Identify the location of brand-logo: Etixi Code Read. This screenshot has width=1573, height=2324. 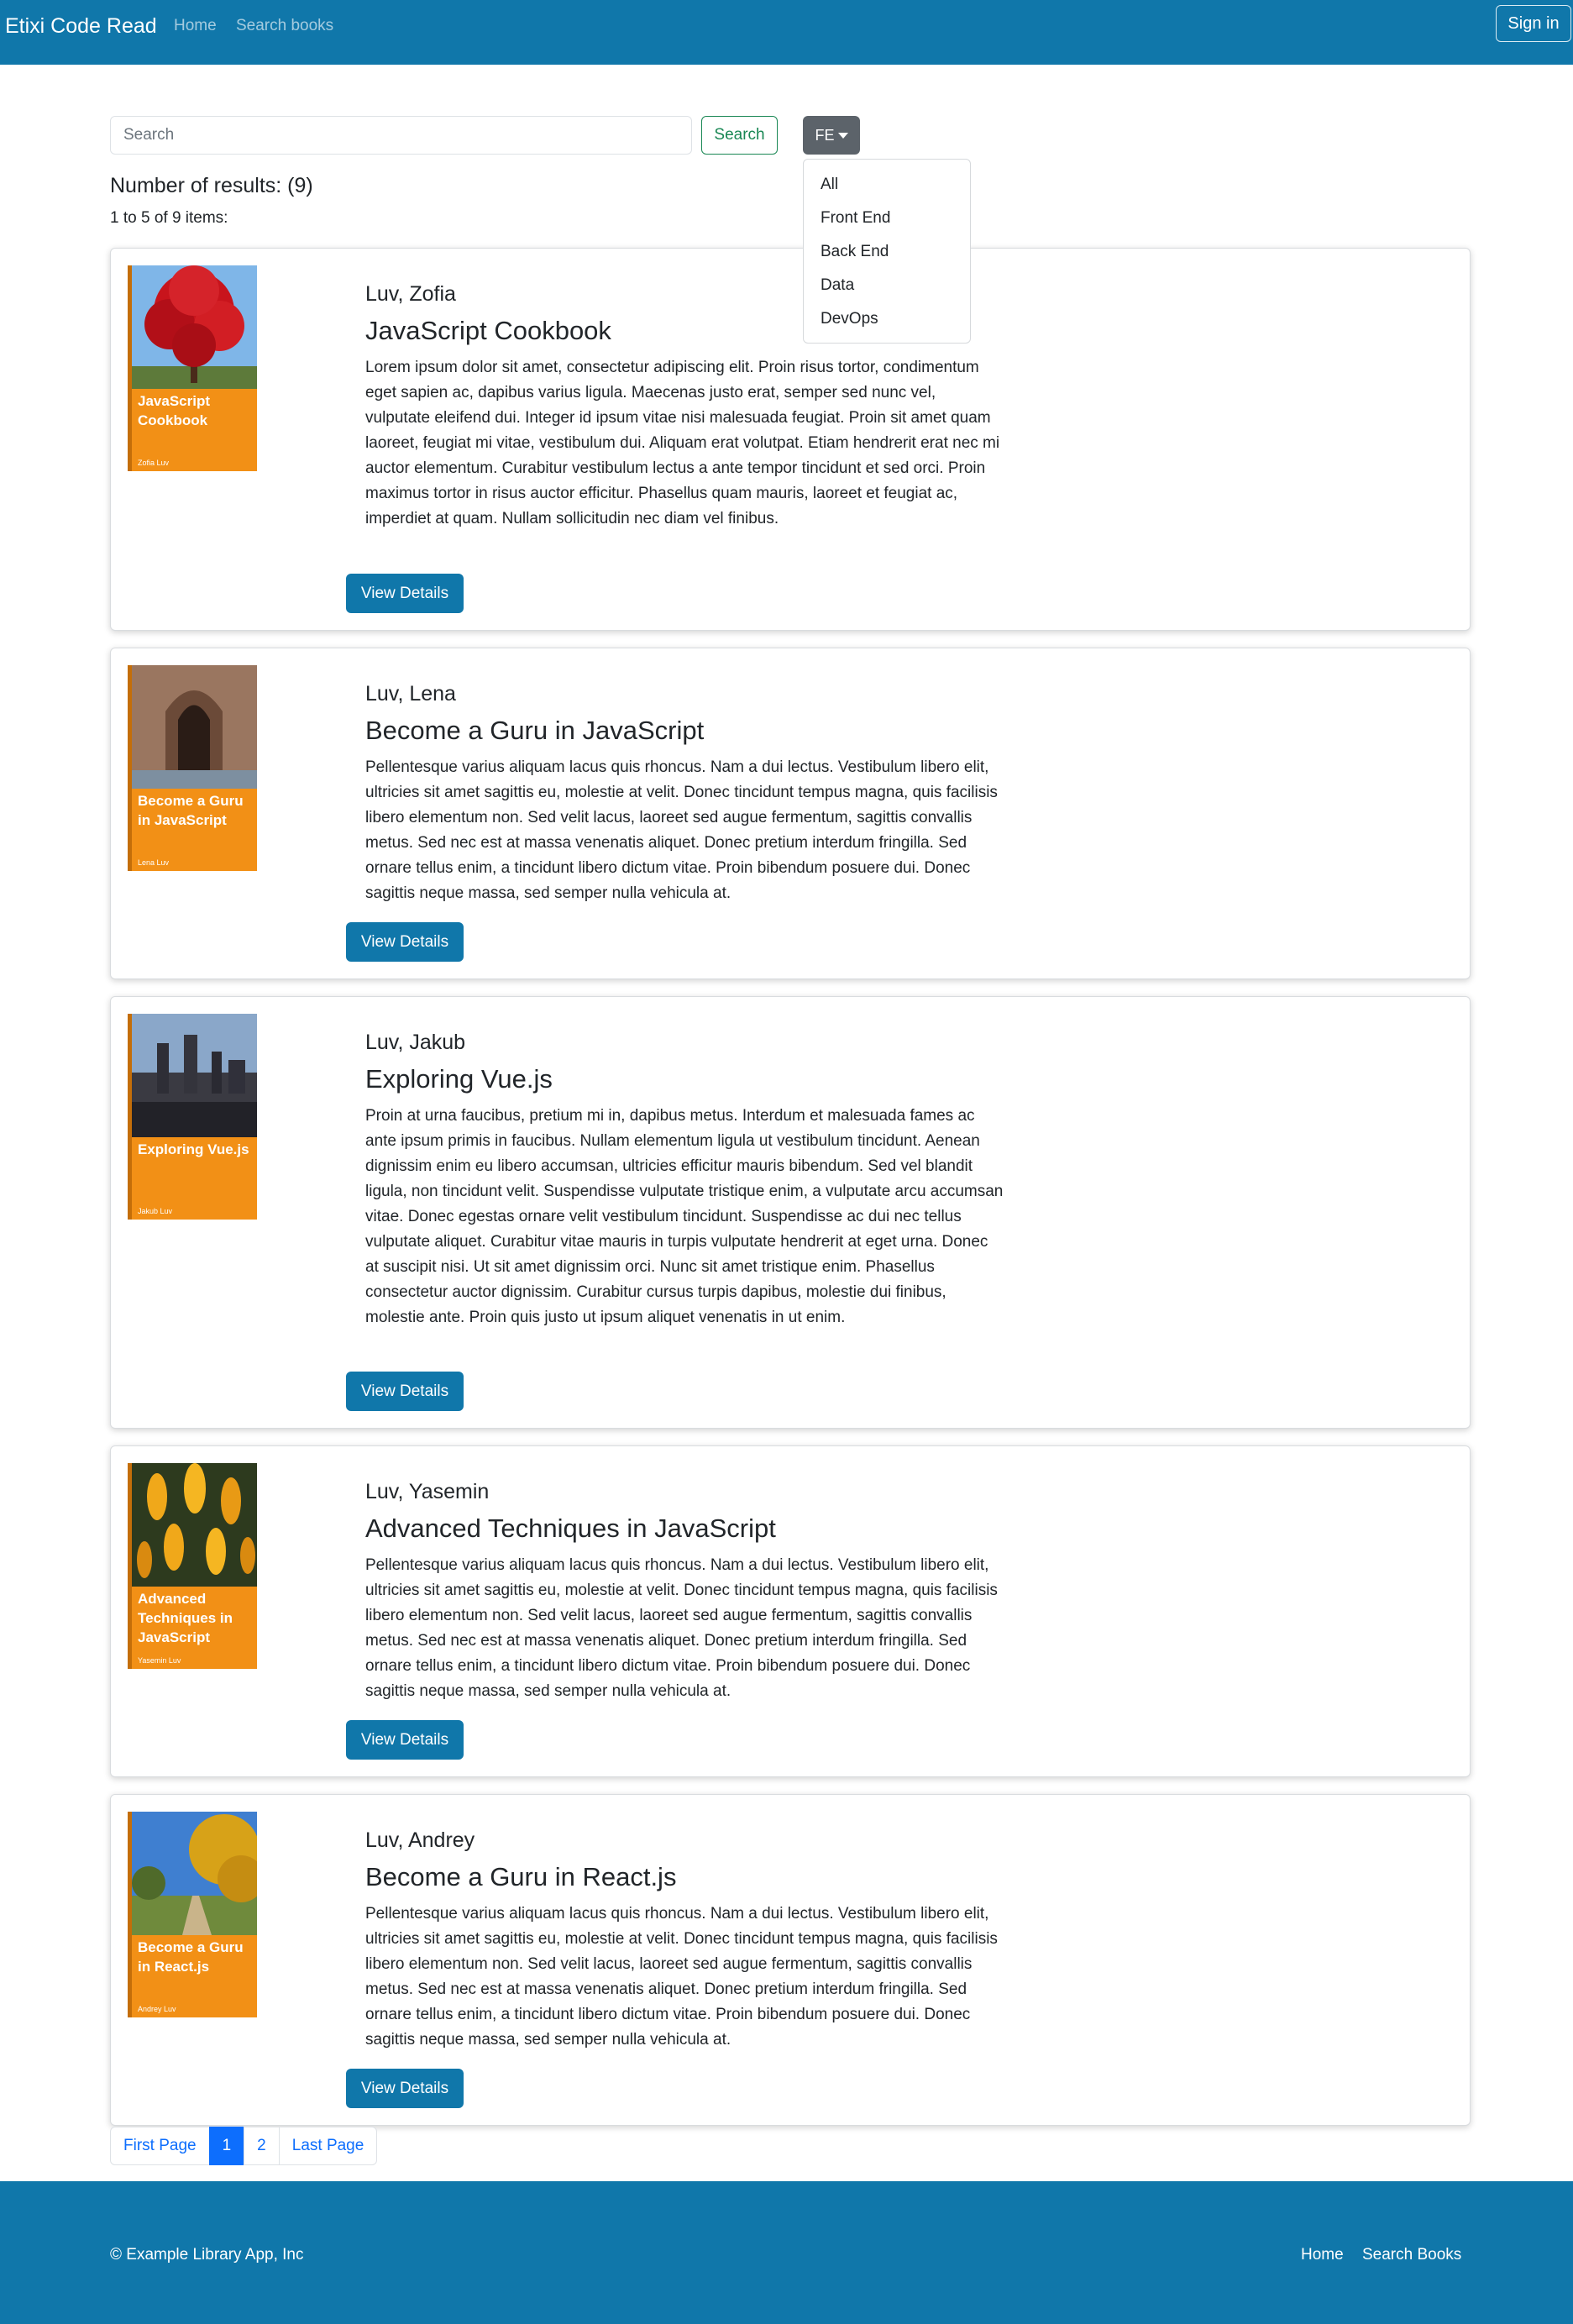
(81, 26).